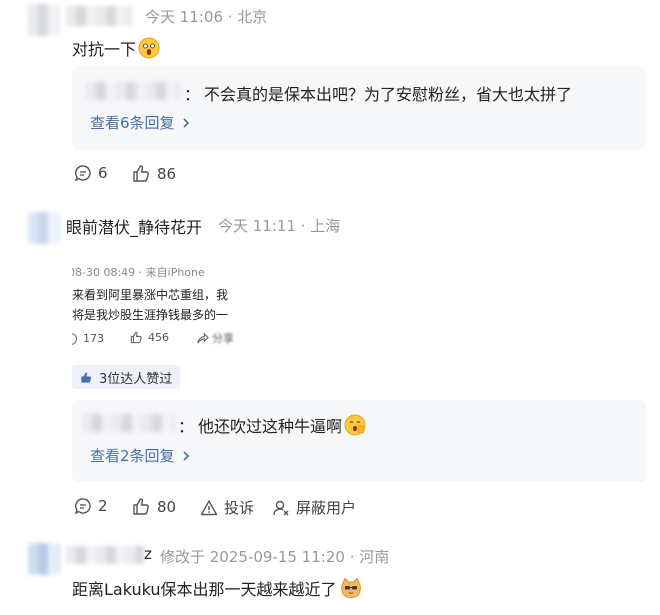  I want to click on comment-button: 2, so click(91, 506).